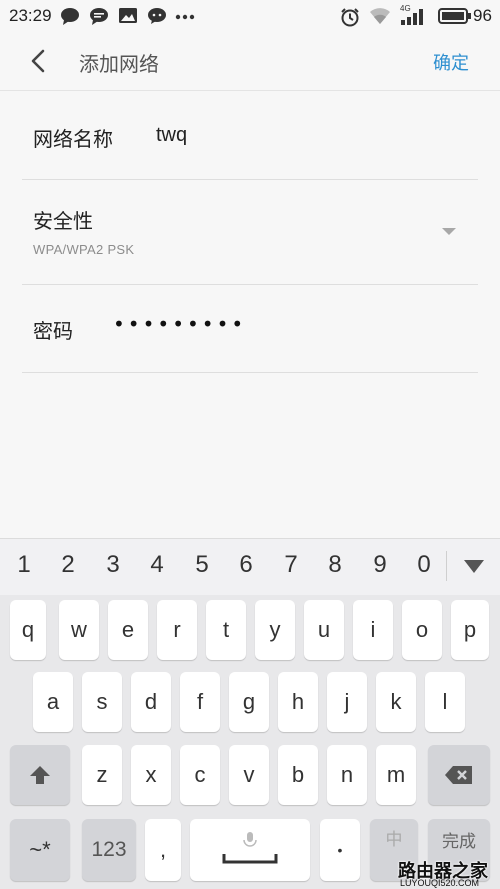 The height and width of the screenshot is (889, 500). I want to click on message-bubble-icon, so click(70, 16).